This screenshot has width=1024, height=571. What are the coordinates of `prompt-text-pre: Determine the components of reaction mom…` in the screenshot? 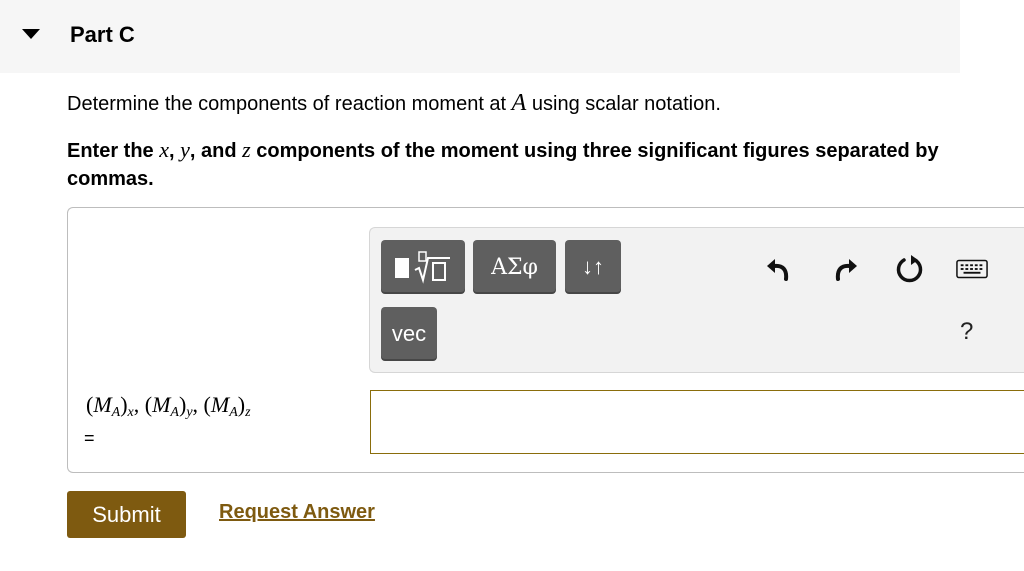 It's located at (289, 104).